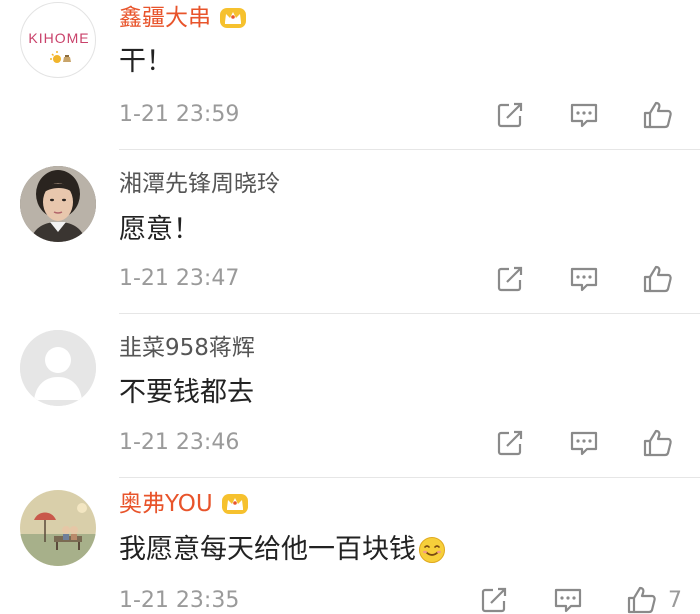 The width and height of the screenshot is (700, 614). I want to click on username: 奥弗YOU, so click(184, 504).